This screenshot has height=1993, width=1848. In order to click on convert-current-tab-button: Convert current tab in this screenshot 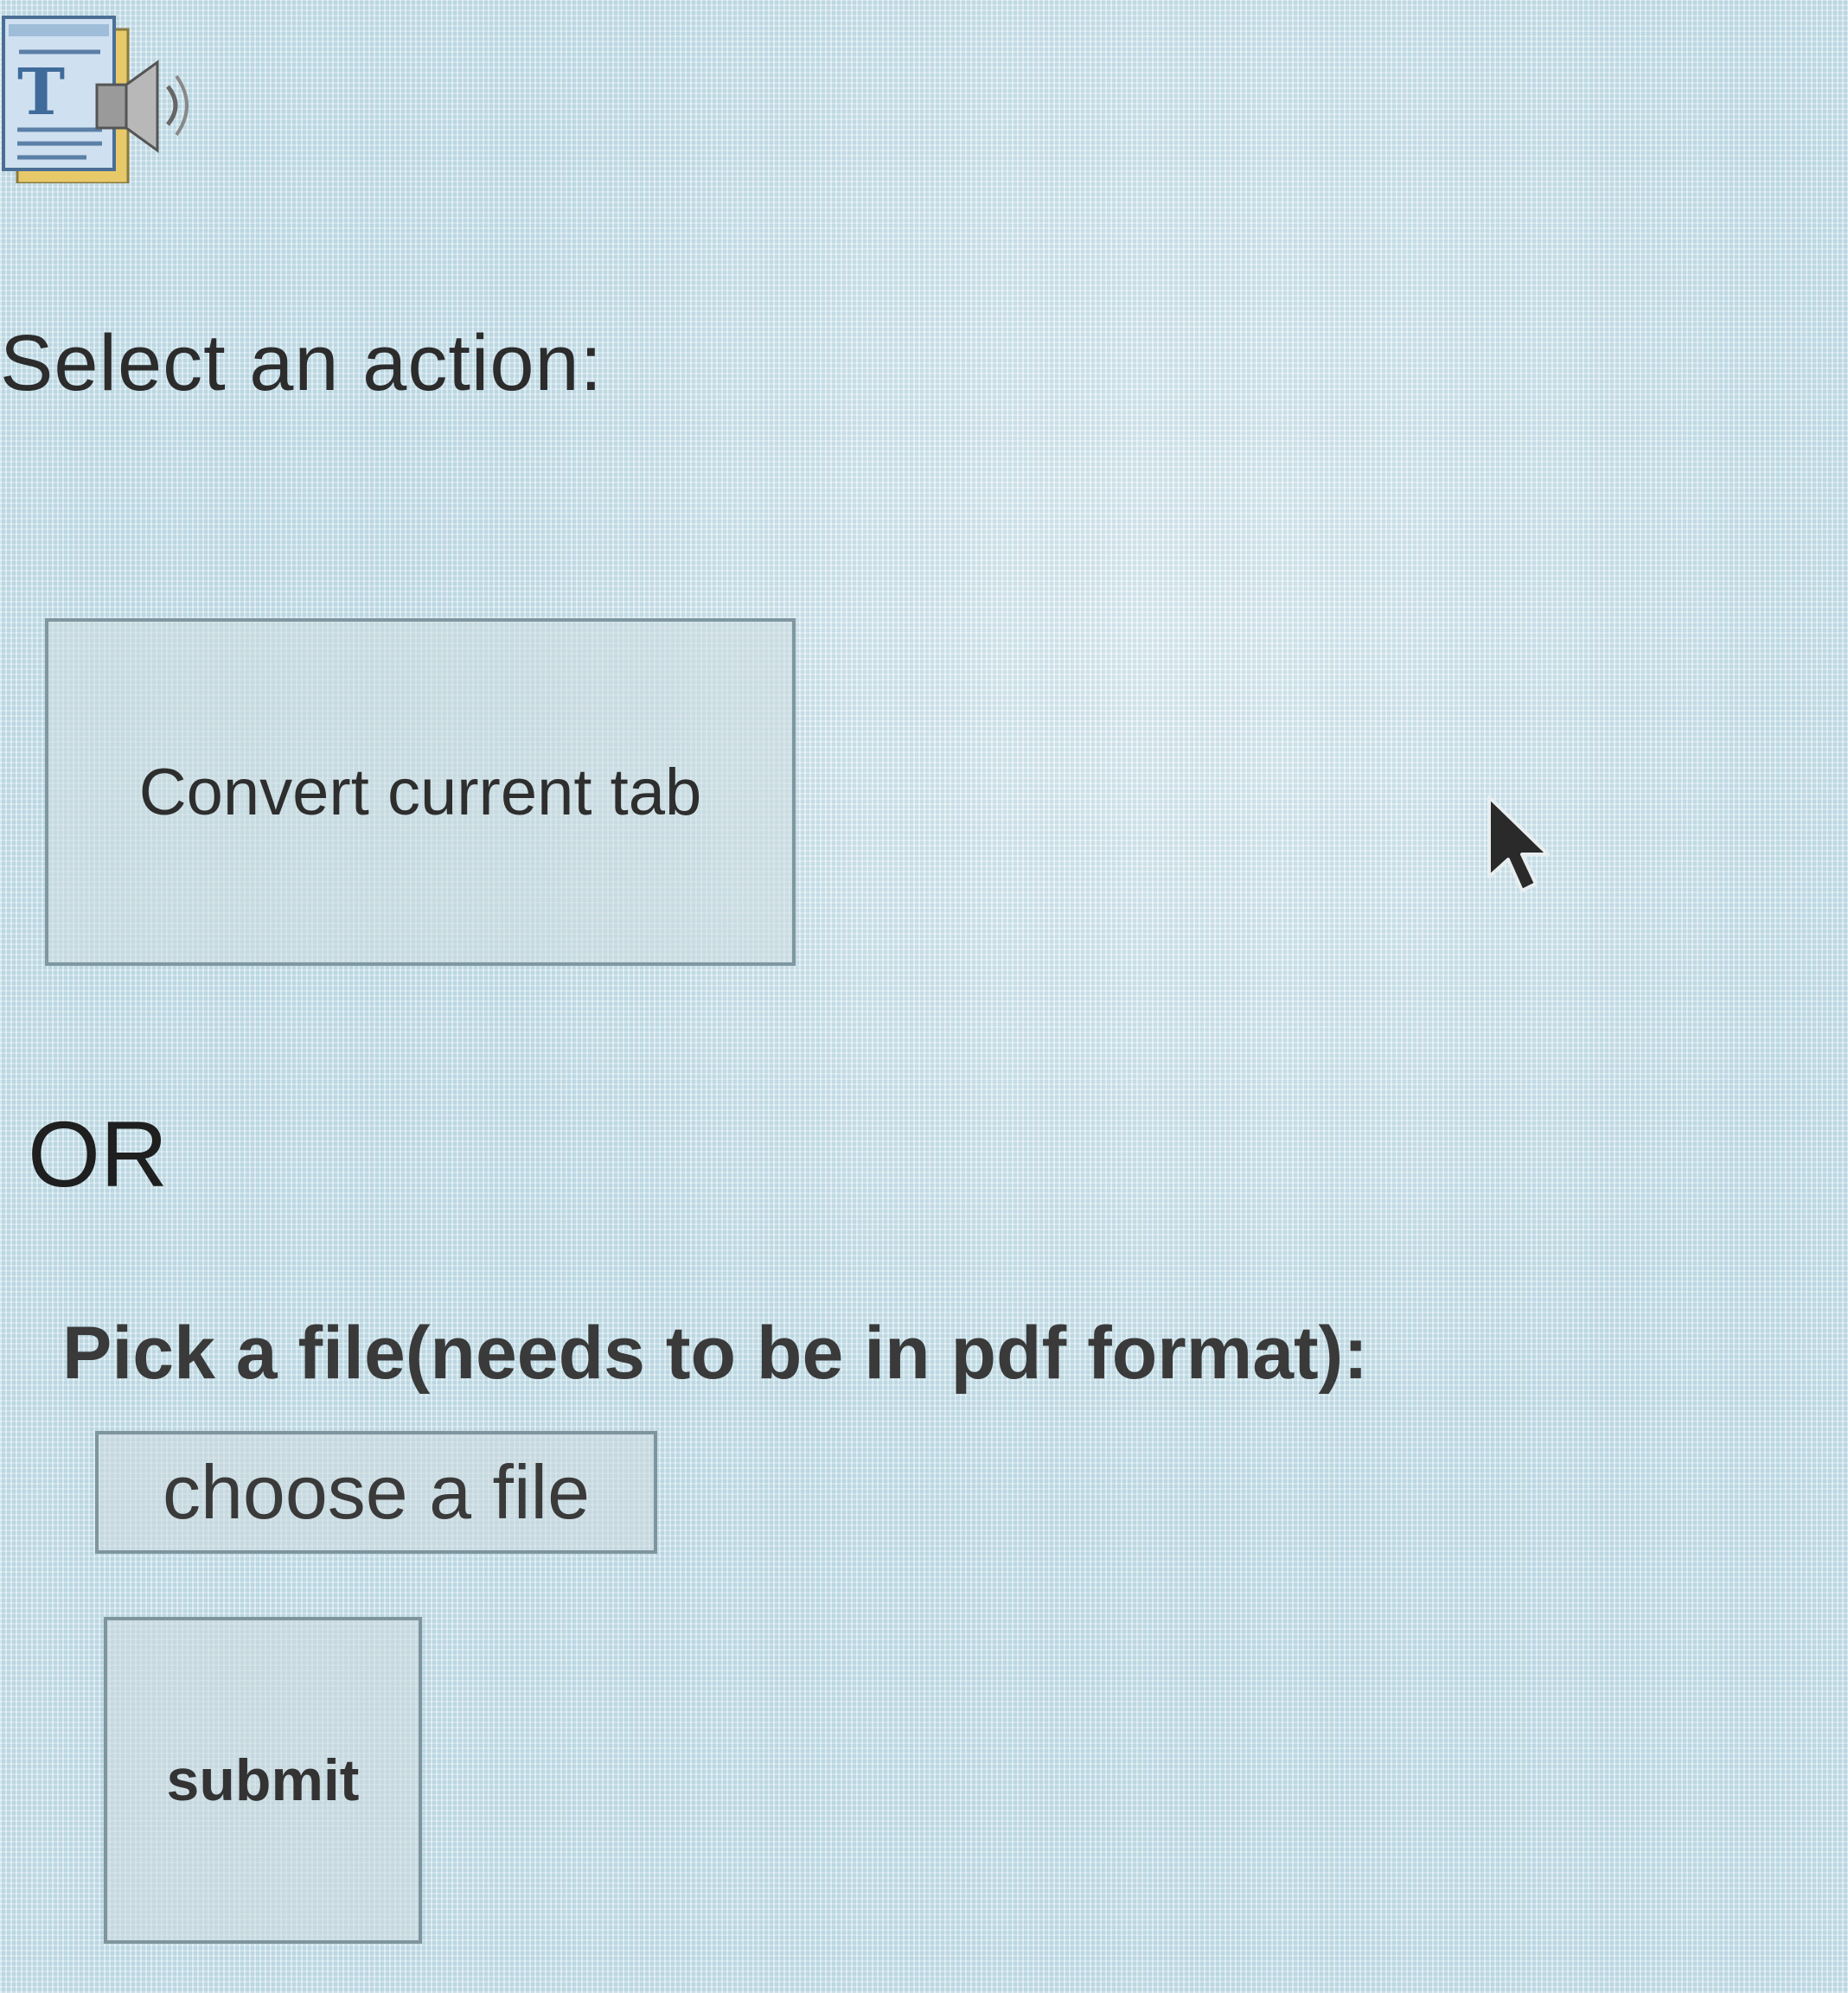, I will do `click(420, 792)`.